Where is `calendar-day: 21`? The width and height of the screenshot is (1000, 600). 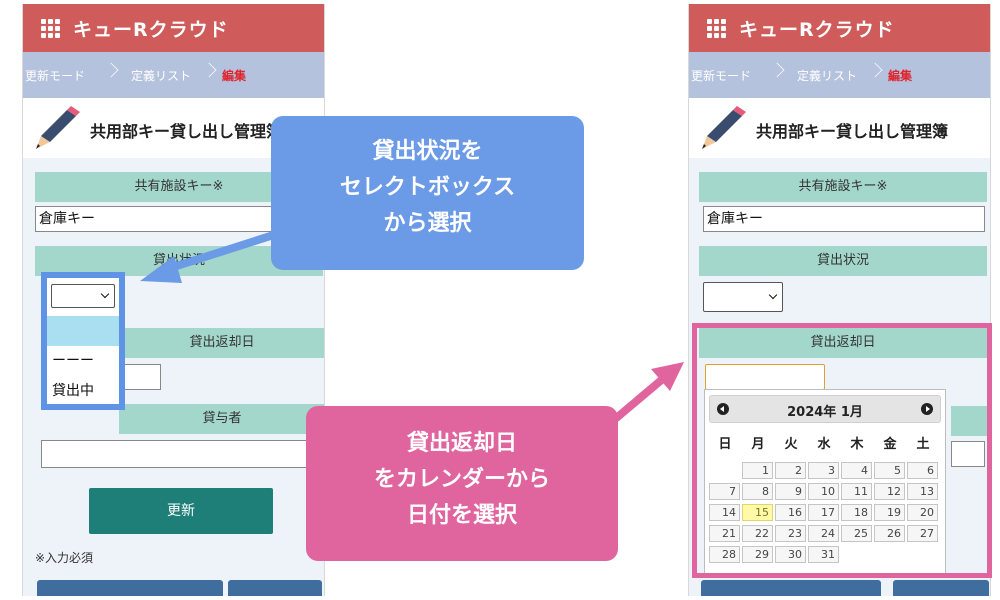
calendar-day: 21 is located at coordinates (724, 533).